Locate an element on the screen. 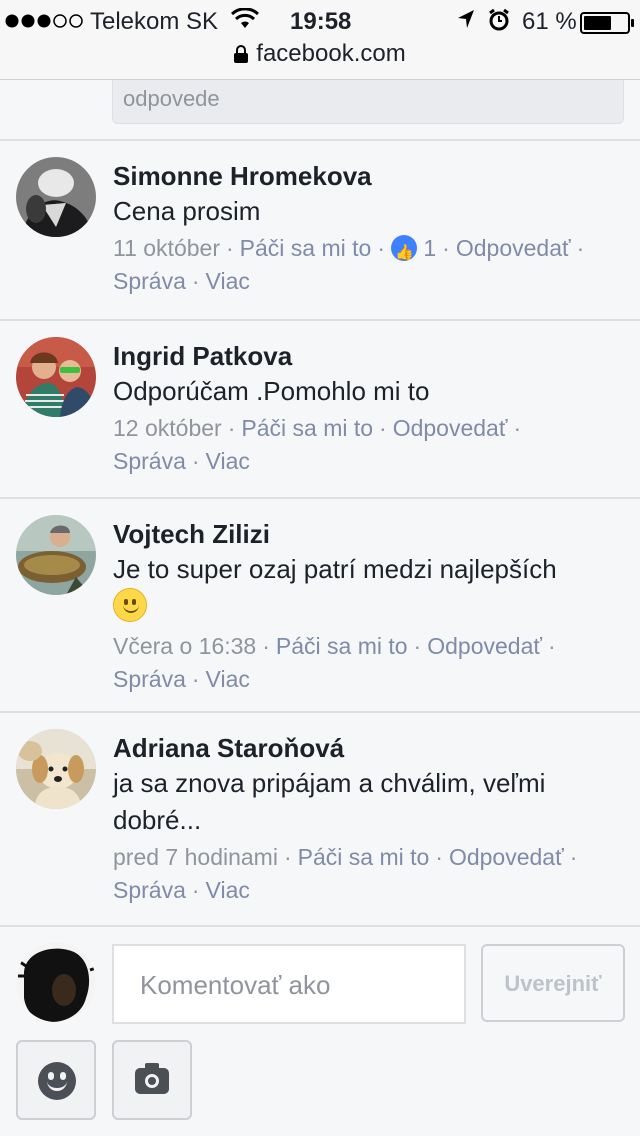 The width and height of the screenshot is (640, 1136). camera-button is located at coordinates (152, 1080).